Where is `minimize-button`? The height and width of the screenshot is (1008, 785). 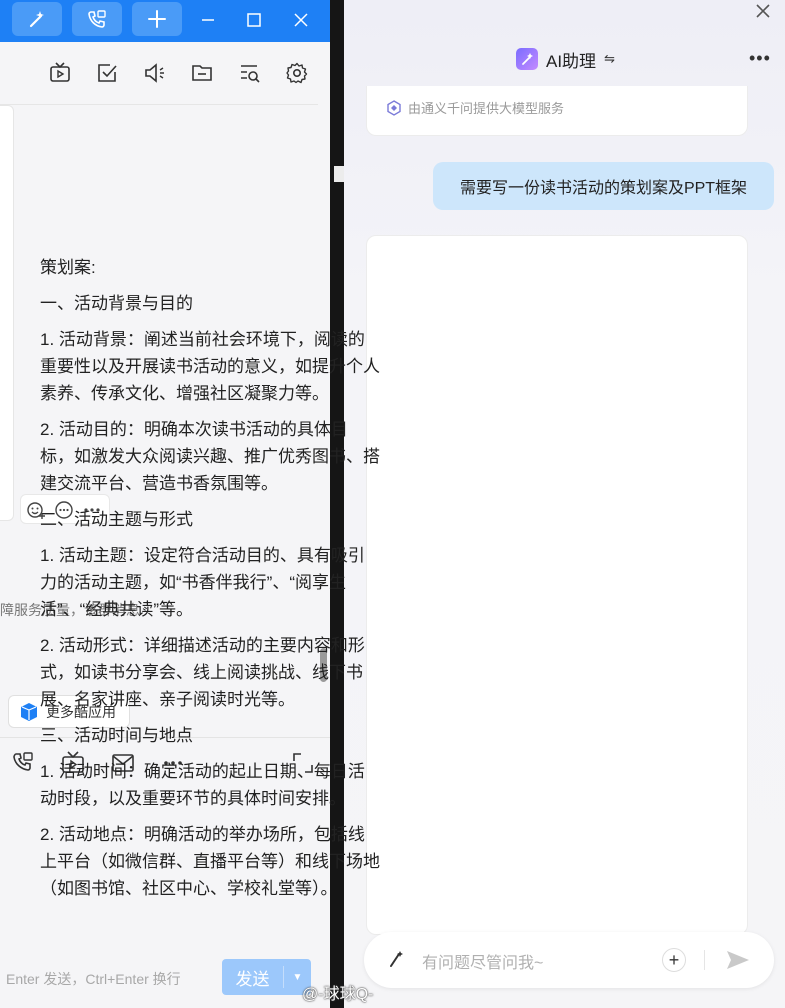
minimize-button is located at coordinates (208, 20).